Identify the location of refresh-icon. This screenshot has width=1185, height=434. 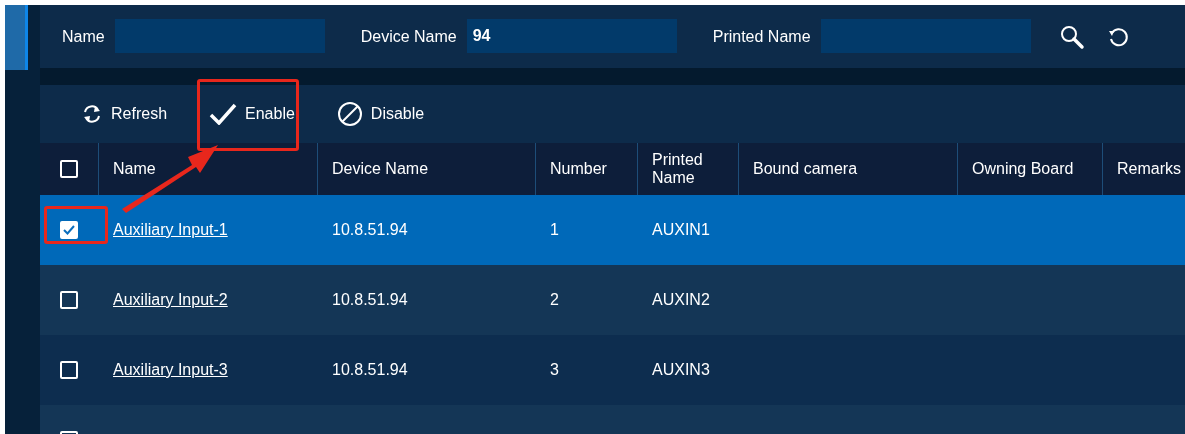
(92, 114).